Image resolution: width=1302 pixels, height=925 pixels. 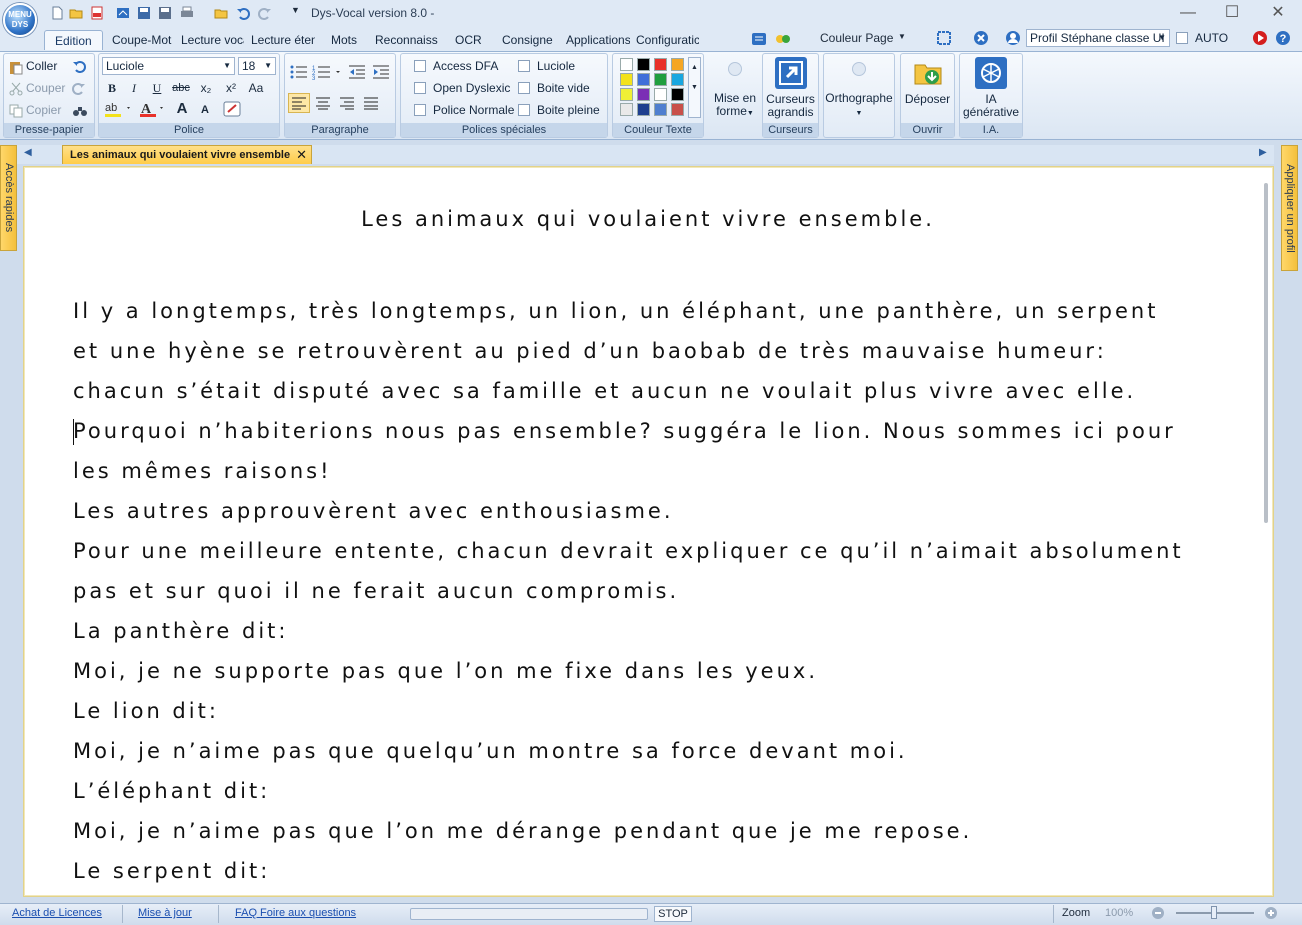 What do you see at coordinates (182, 109) in the screenshot?
I see `grow-font-button: A` at bounding box center [182, 109].